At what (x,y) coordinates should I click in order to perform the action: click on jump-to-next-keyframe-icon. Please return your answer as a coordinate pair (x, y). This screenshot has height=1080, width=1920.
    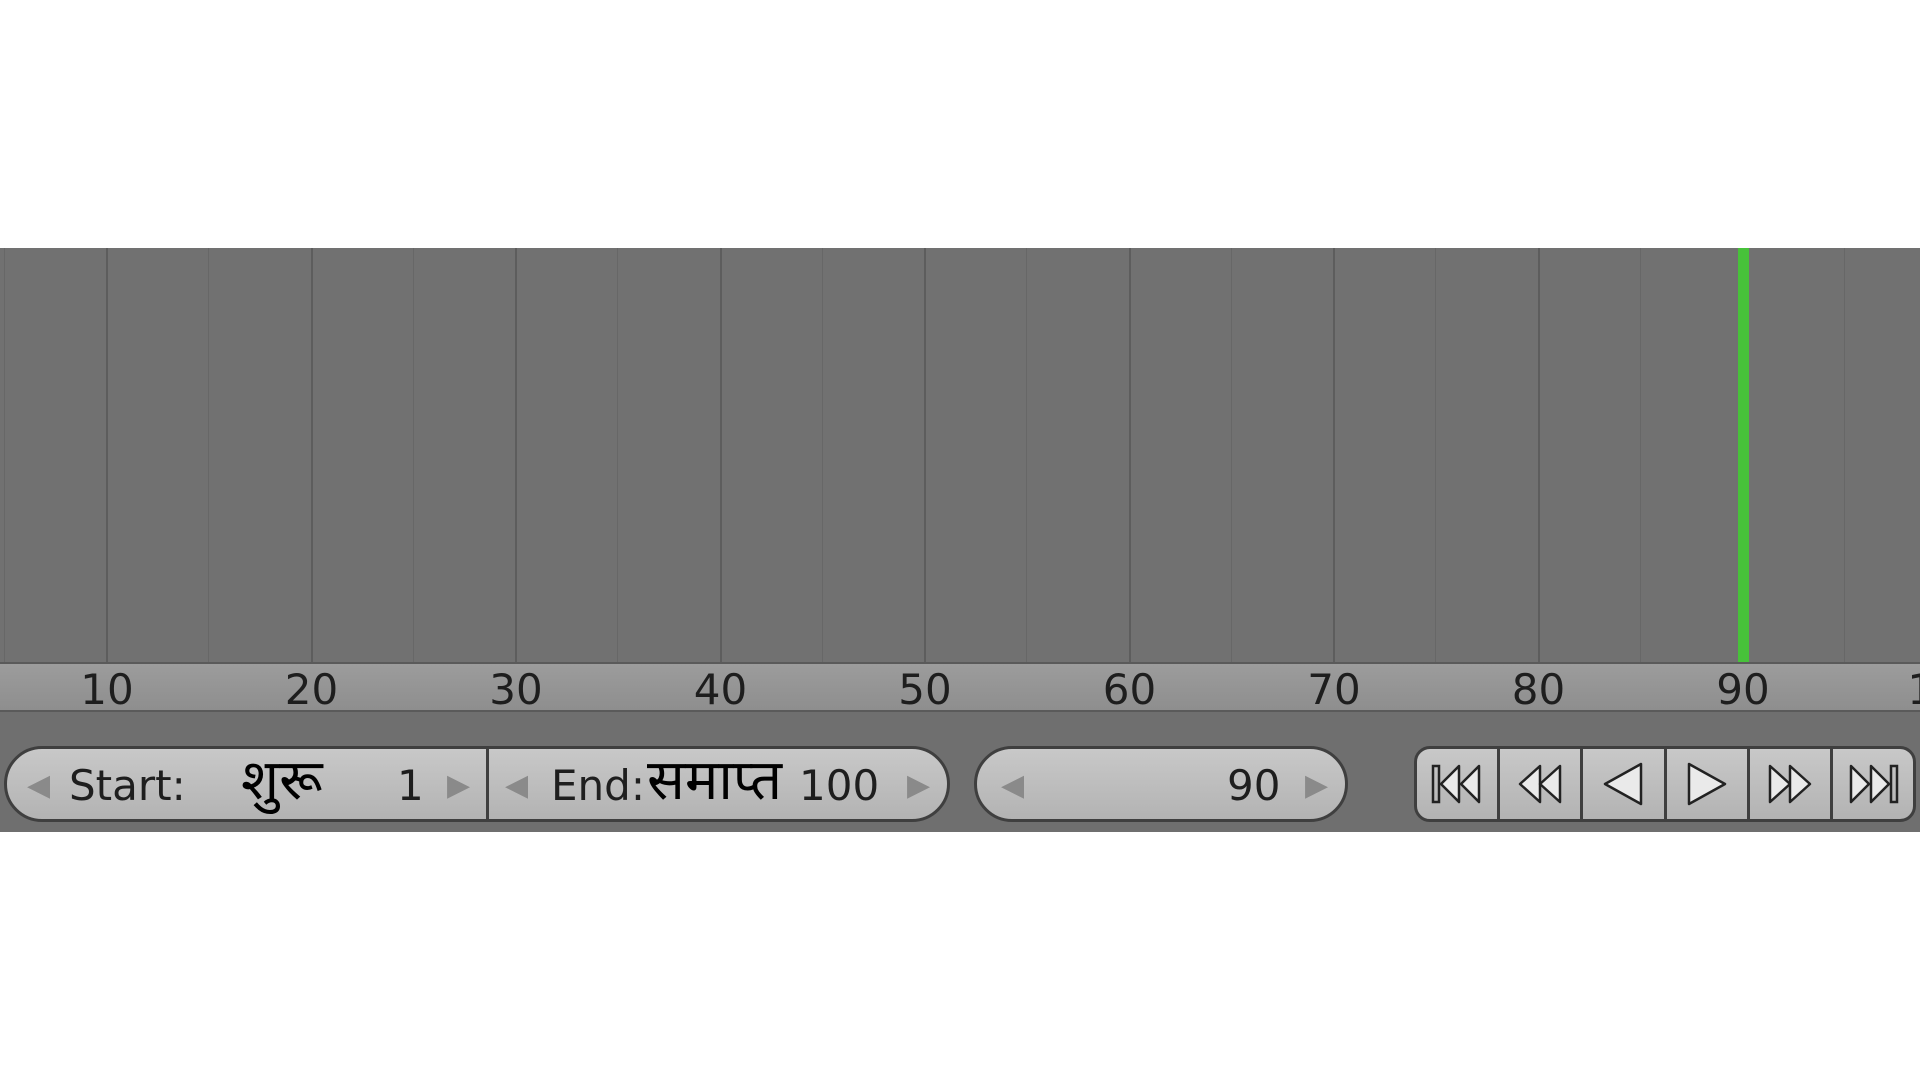
    Looking at the image, I should click on (1790, 784).